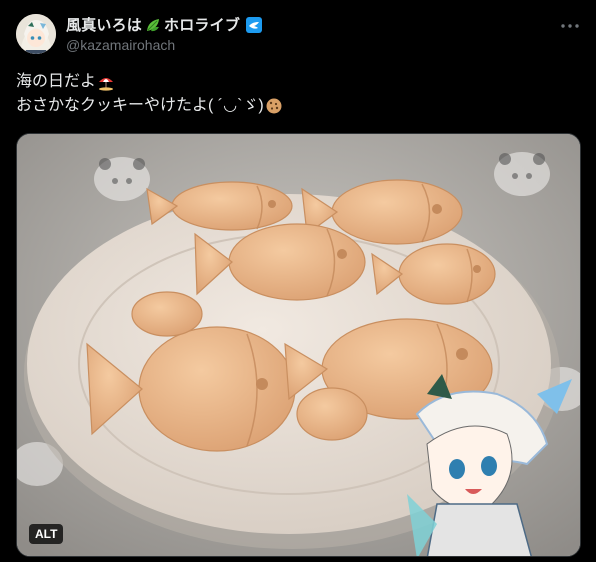  I want to click on tweet-text-line-1: 海の日だよ, so click(149, 82).